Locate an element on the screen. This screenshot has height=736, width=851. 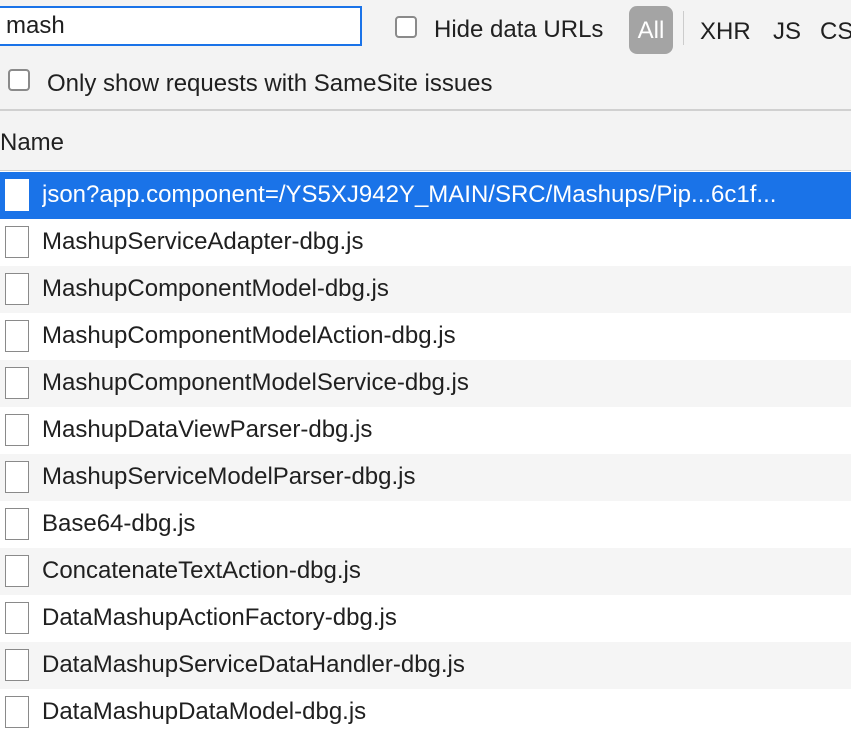
request-name: MashupComponentModelAction-dbg.js is located at coordinates (249, 335).